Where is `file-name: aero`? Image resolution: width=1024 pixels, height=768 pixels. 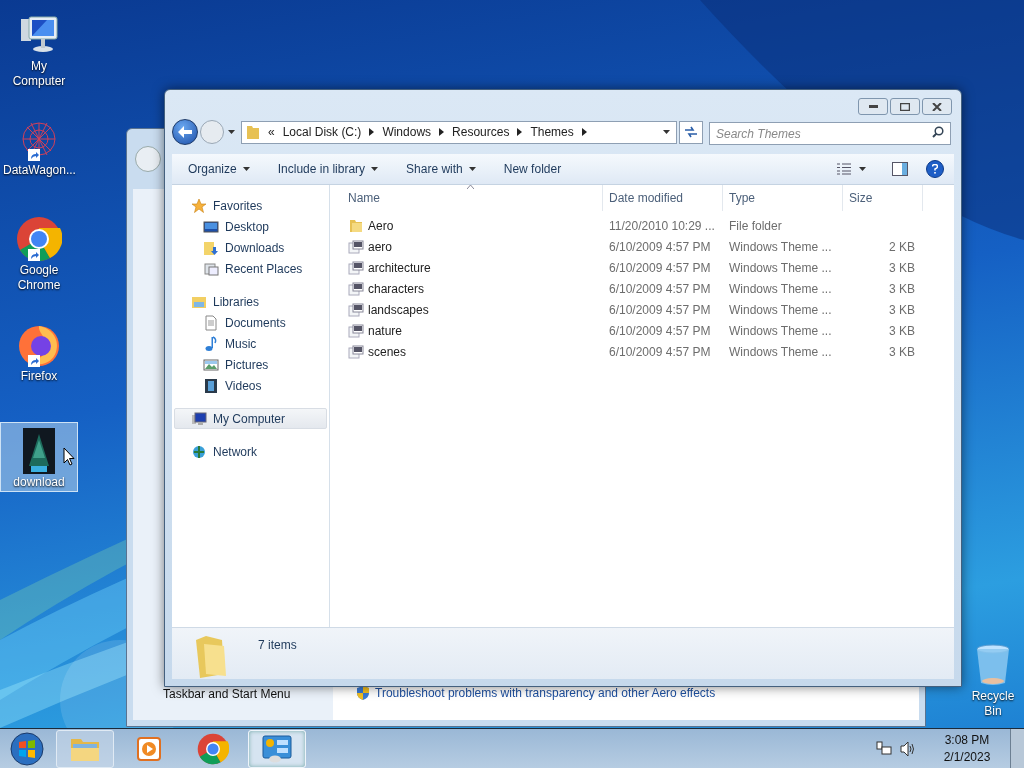 file-name: aero is located at coordinates (380, 246).